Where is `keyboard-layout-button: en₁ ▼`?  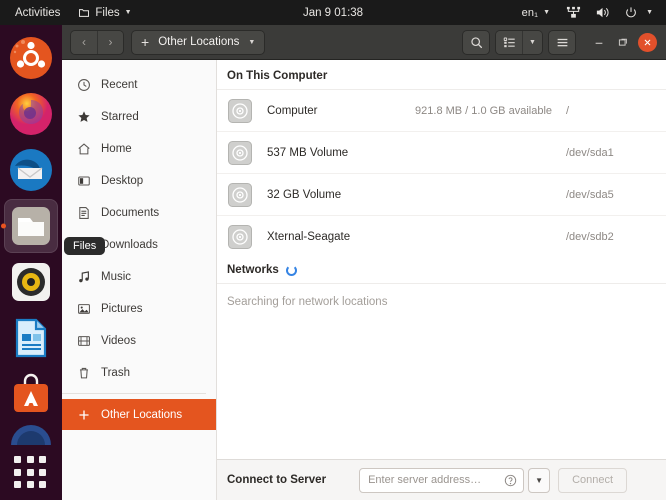 keyboard-layout-button: en₁ ▼ is located at coordinates (536, 12).